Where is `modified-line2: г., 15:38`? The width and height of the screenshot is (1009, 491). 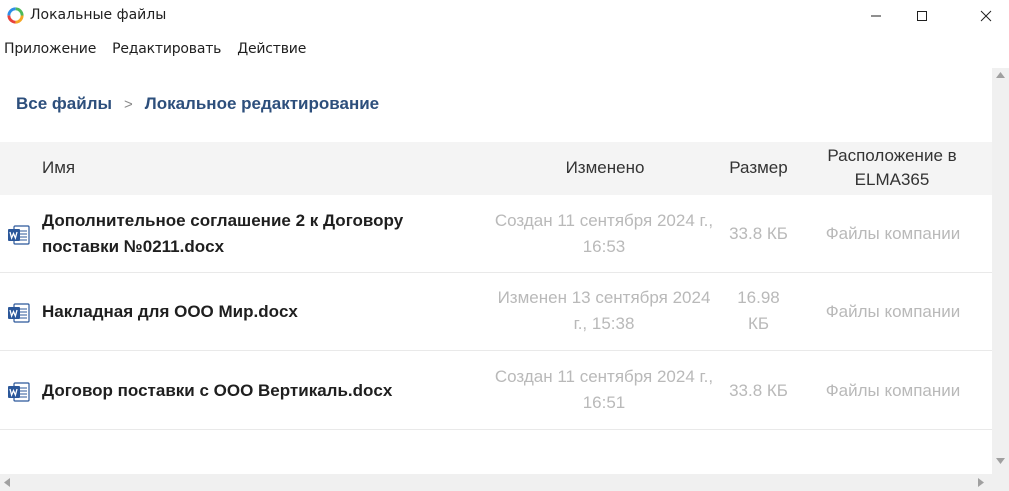
modified-line2: г., 15:38 is located at coordinates (604, 323).